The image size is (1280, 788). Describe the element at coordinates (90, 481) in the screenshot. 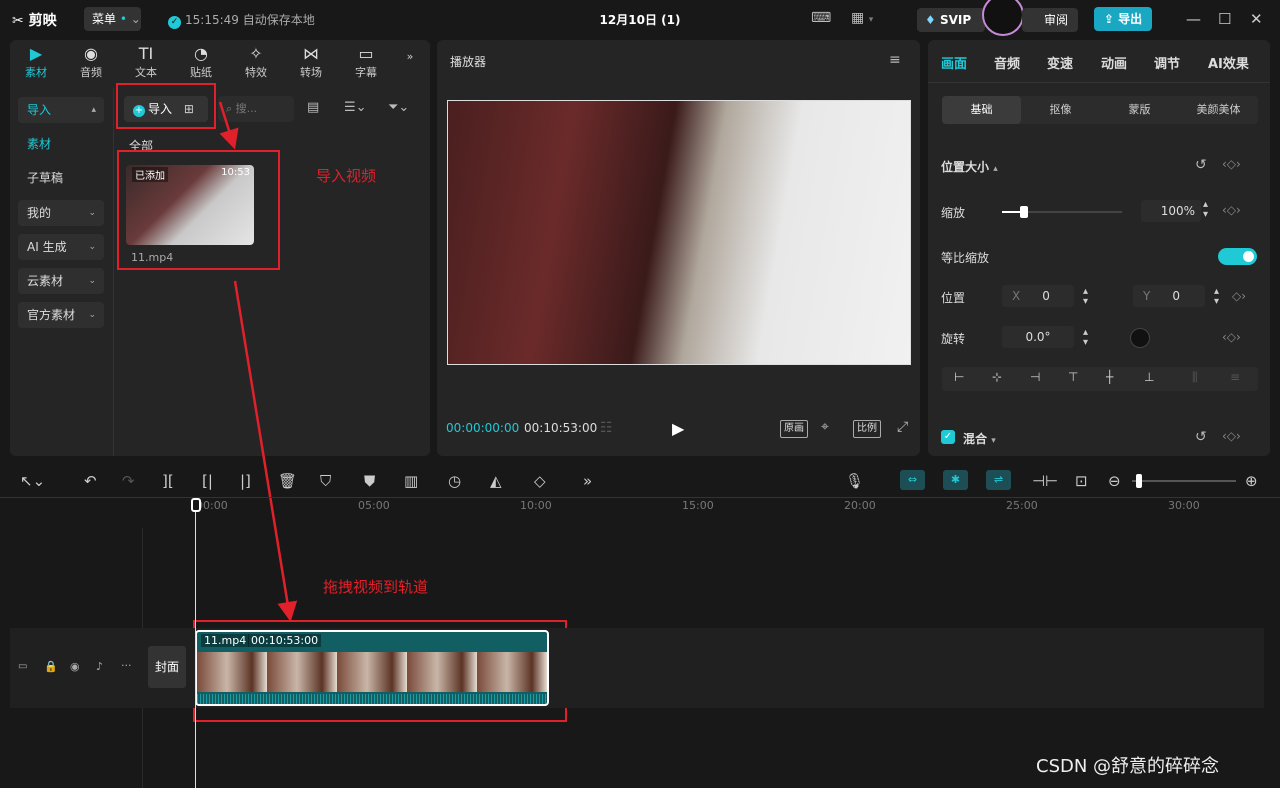

I see `undo-icon: ↶` at that location.